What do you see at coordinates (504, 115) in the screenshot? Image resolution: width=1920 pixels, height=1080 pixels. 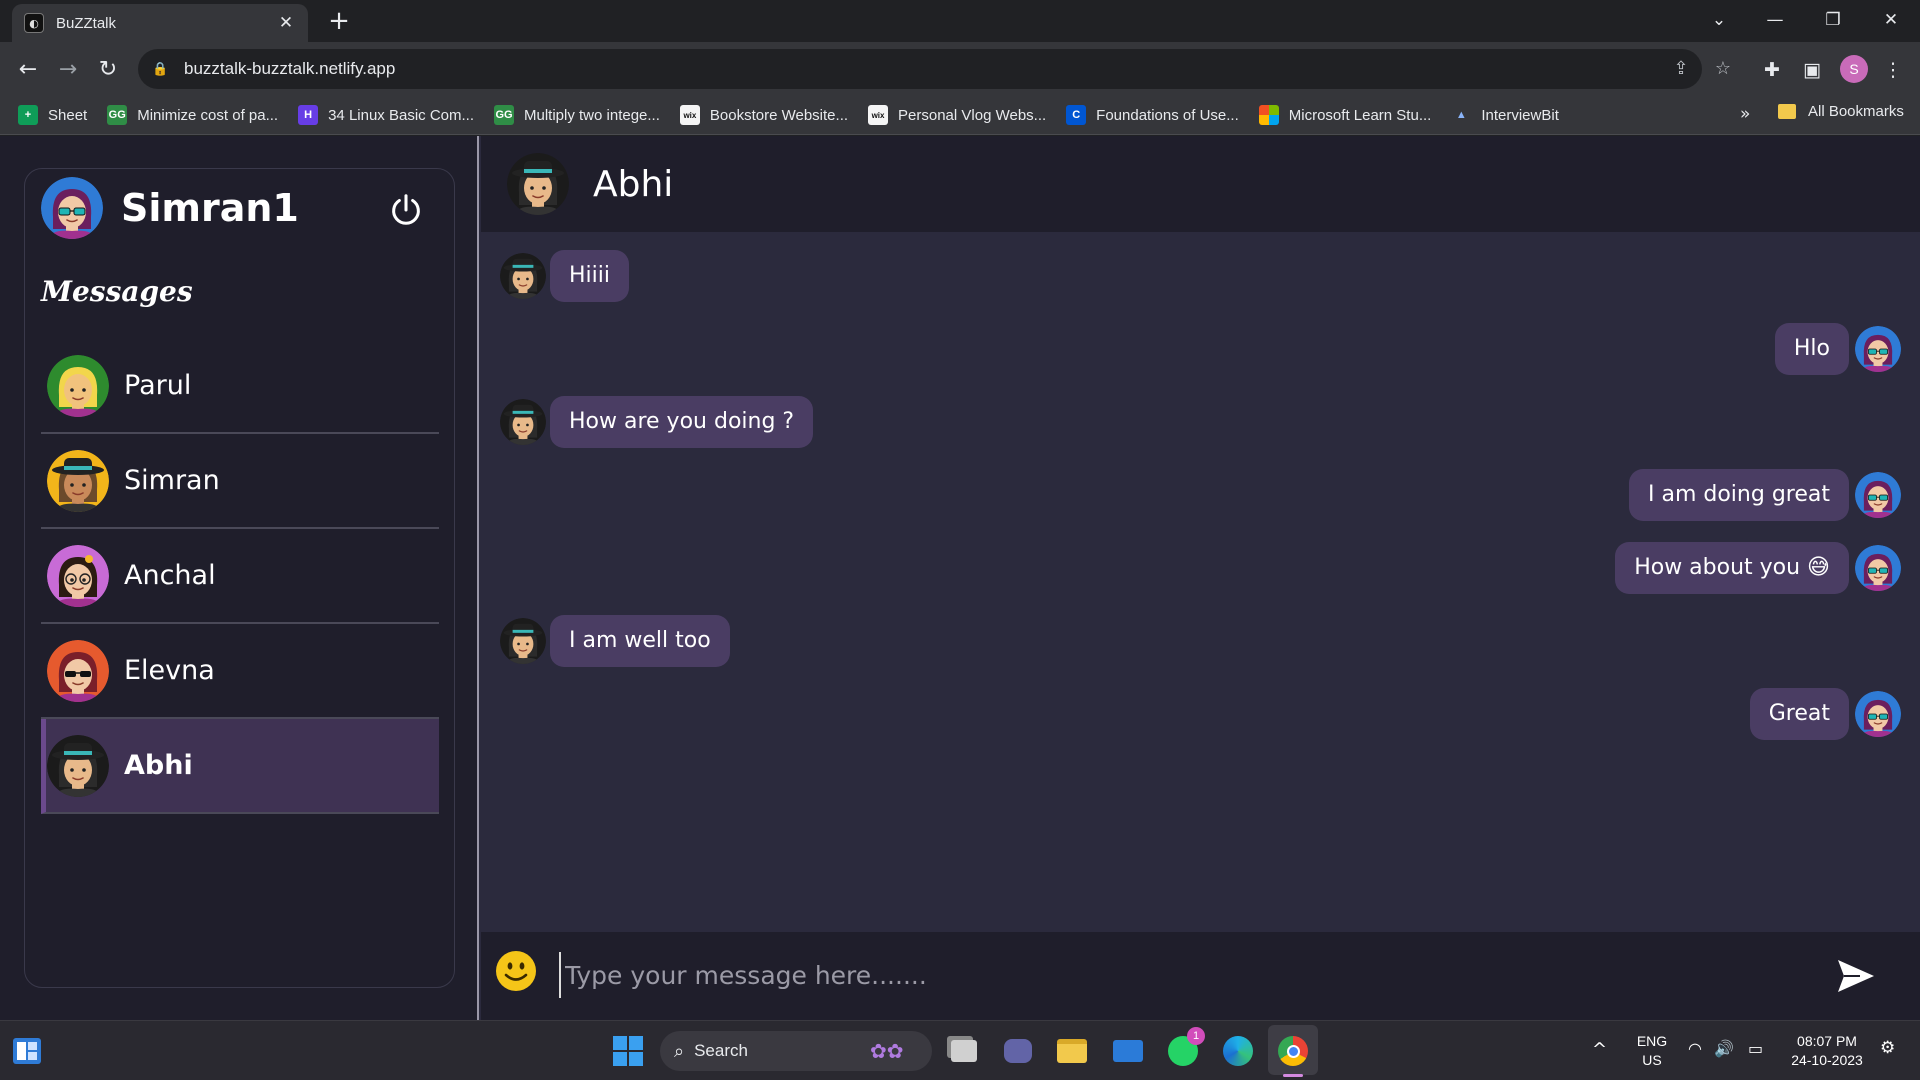 I see `geeksforgeeks-icon: GG` at bounding box center [504, 115].